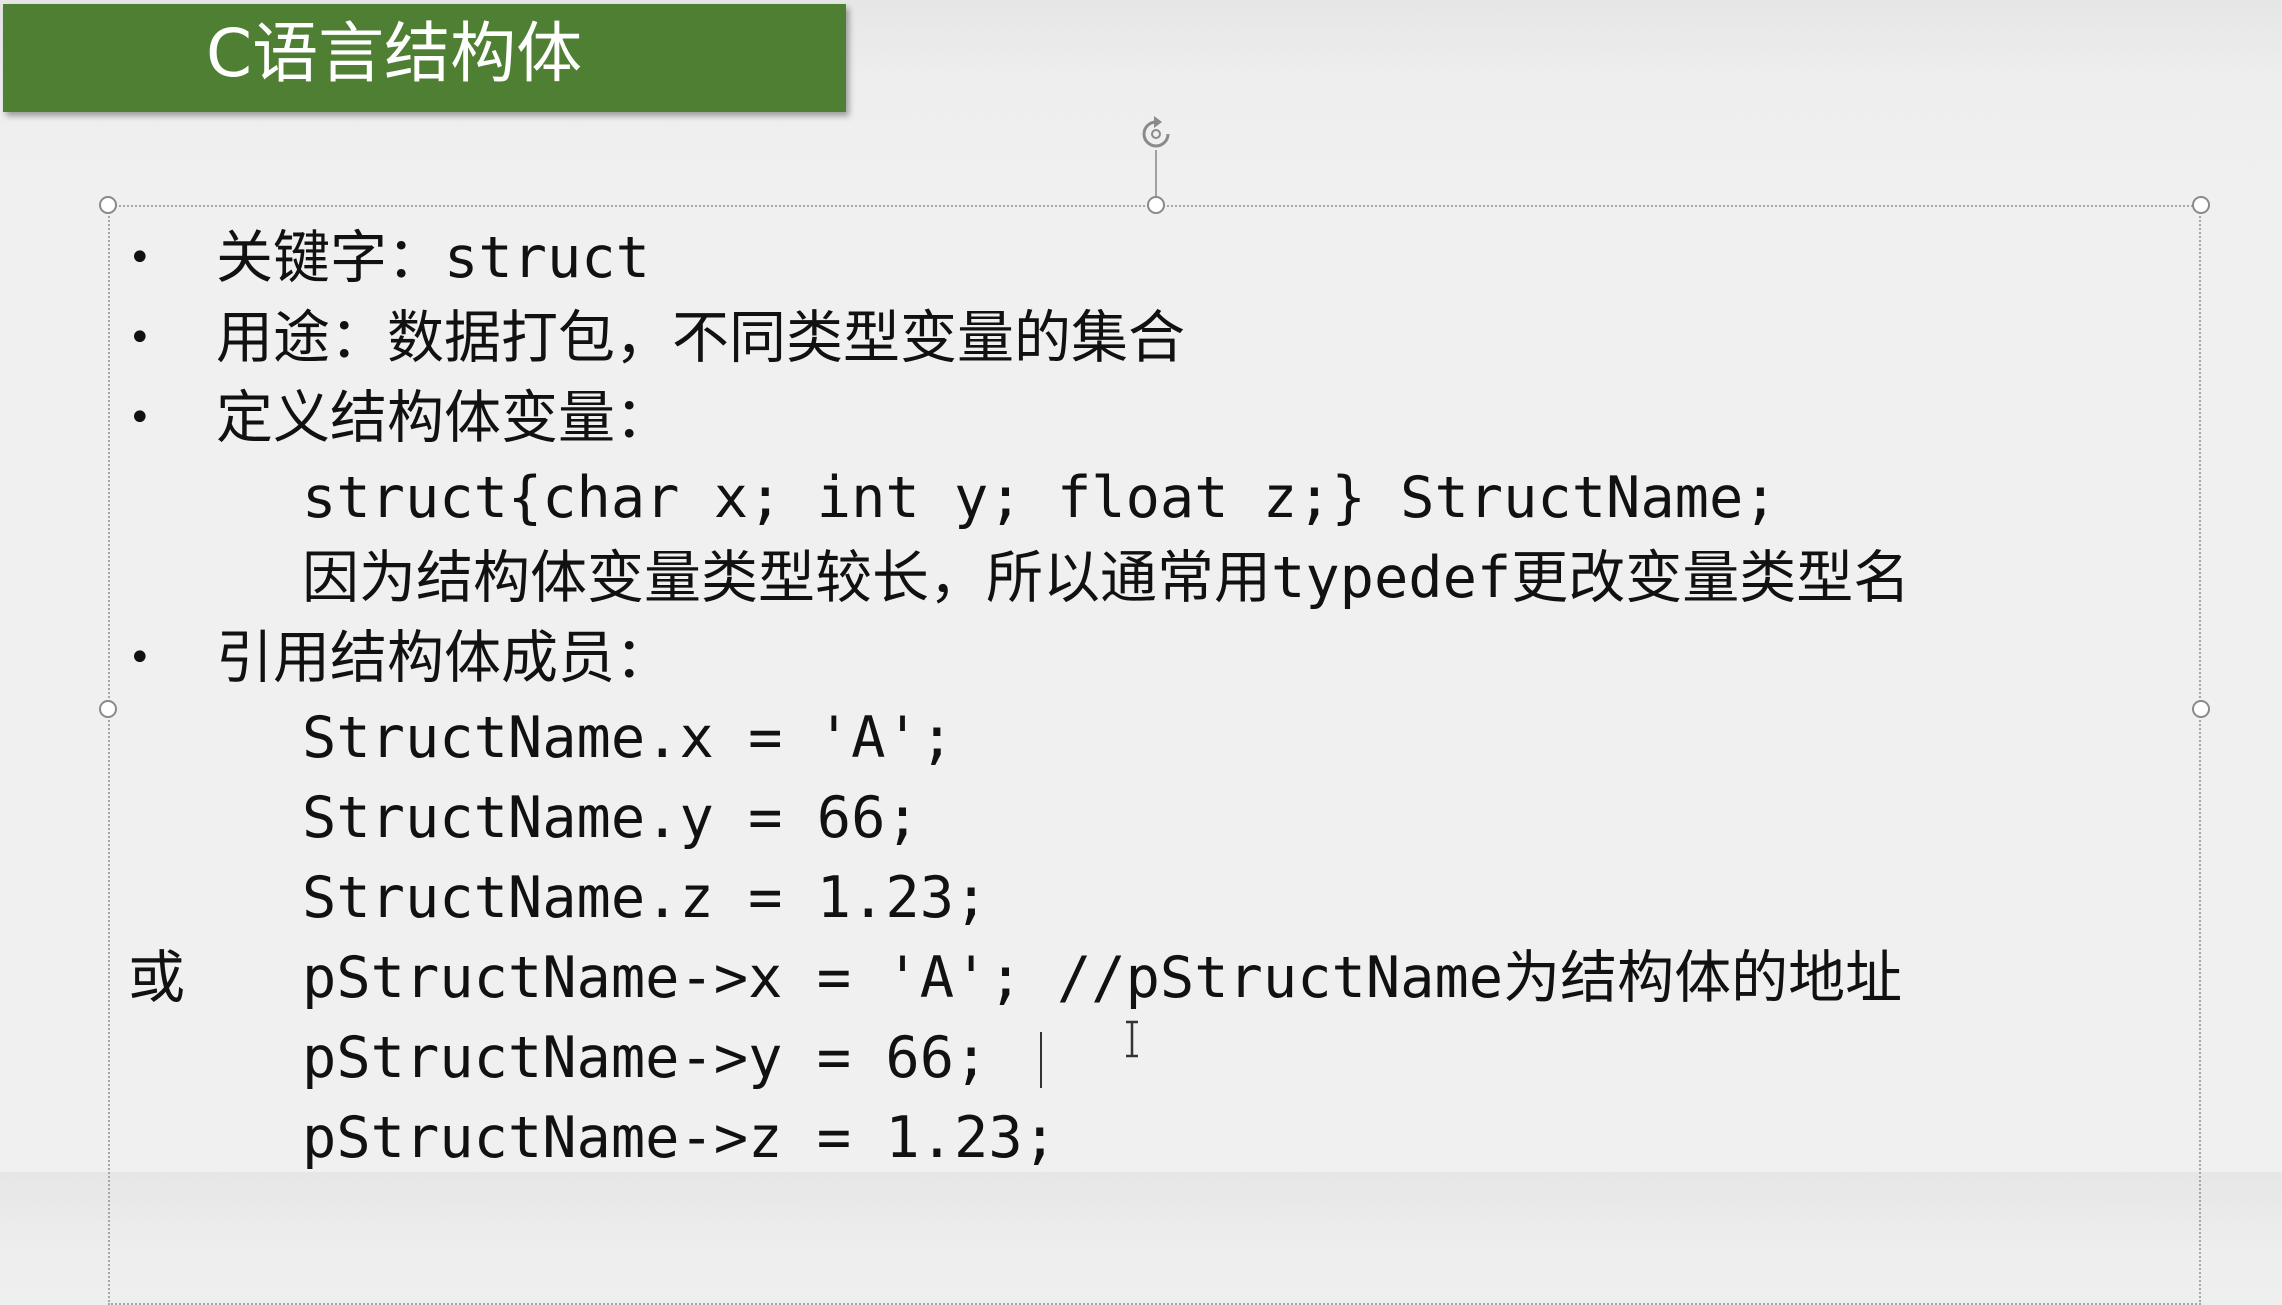 The image size is (2282, 1305). I want to click on bullet-text: 关键字：struct, so click(433, 258).